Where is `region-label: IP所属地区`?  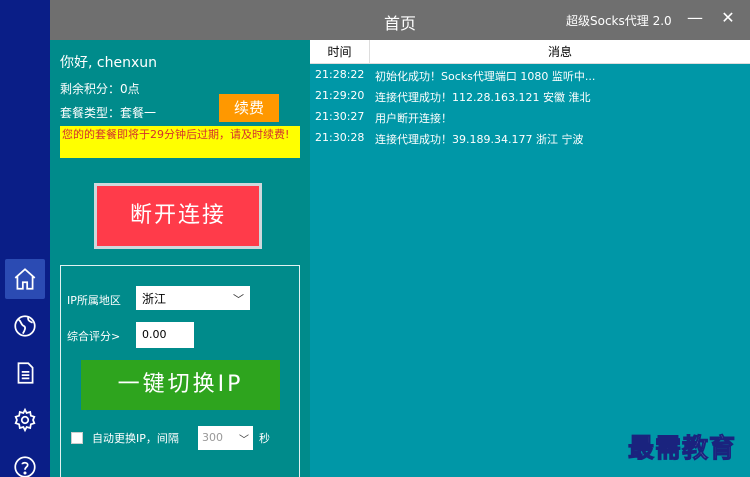 region-label: IP所属地区 is located at coordinates (94, 300).